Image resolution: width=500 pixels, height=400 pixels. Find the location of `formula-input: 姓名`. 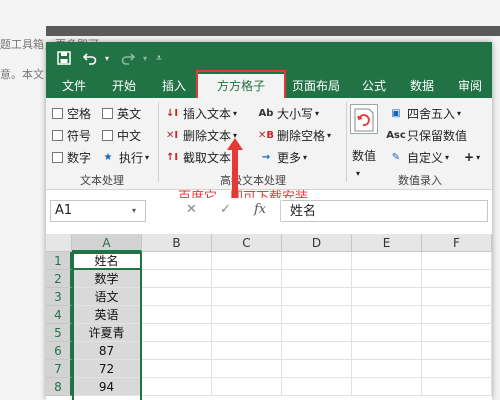

formula-input: 姓名 is located at coordinates (385, 211).